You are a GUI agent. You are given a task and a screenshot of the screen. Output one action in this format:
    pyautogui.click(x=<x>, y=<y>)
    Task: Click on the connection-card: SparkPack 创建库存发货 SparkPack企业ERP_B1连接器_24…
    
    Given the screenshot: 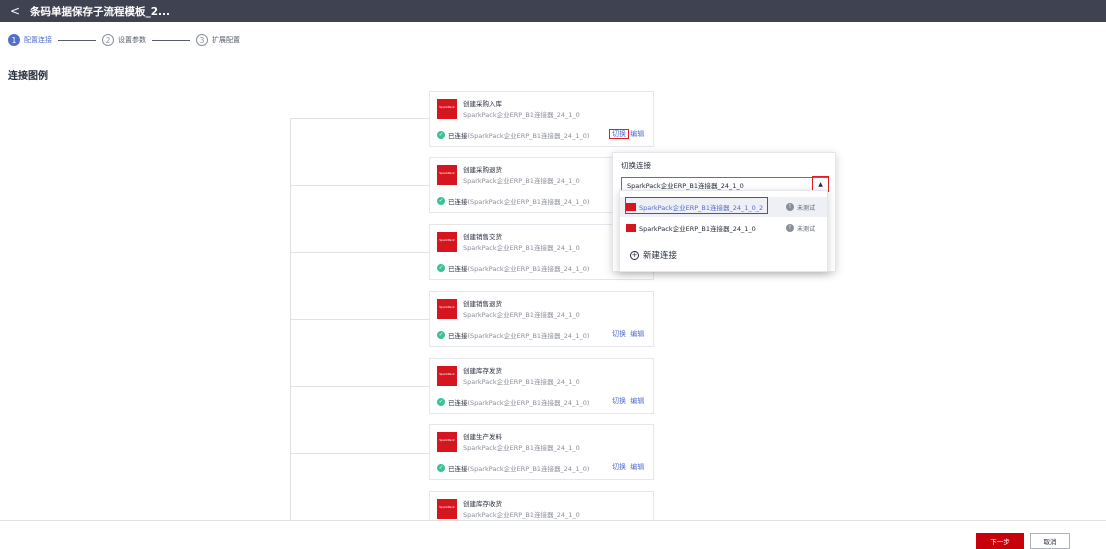 What is the action you would take?
    pyautogui.click(x=541, y=386)
    